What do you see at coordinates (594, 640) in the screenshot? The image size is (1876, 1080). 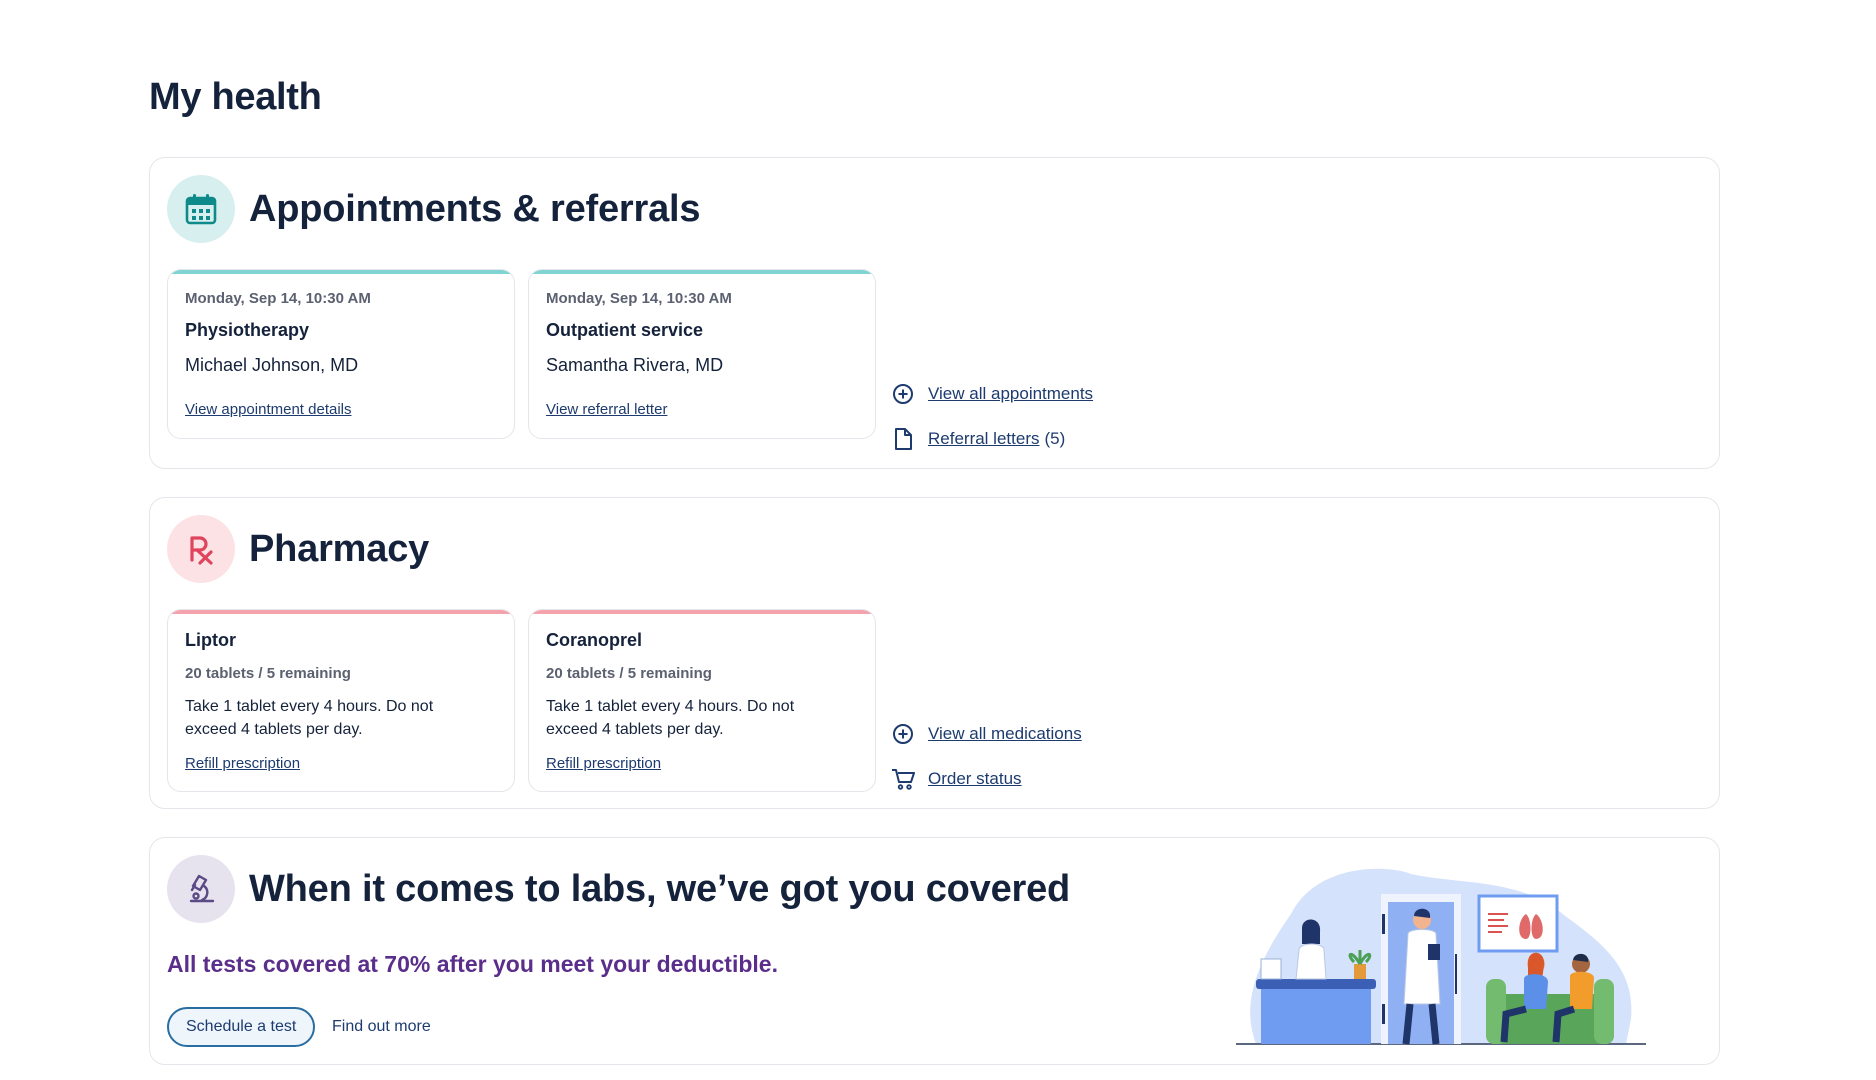 I see `medication-name: Coranoprel` at bounding box center [594, 640].